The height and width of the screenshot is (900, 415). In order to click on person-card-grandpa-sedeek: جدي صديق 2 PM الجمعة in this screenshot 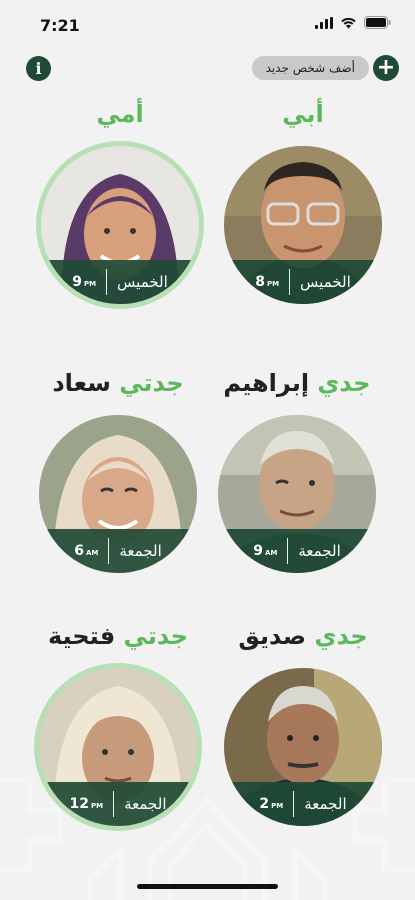, I will do `click(303, 722)`.